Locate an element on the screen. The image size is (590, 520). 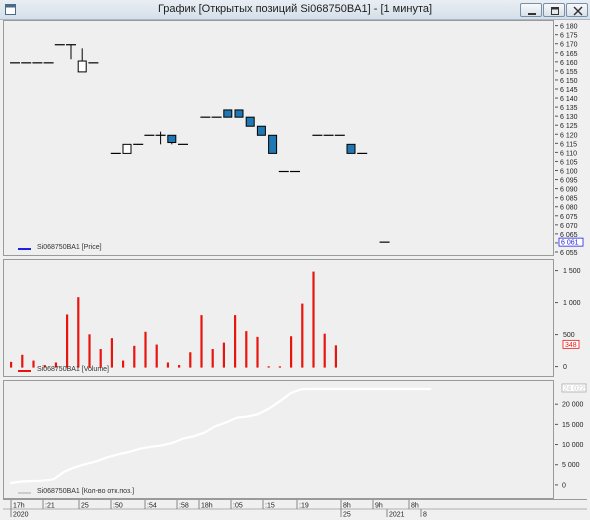
price-tick-label: 6 135 is located at coordinates (569, 108).